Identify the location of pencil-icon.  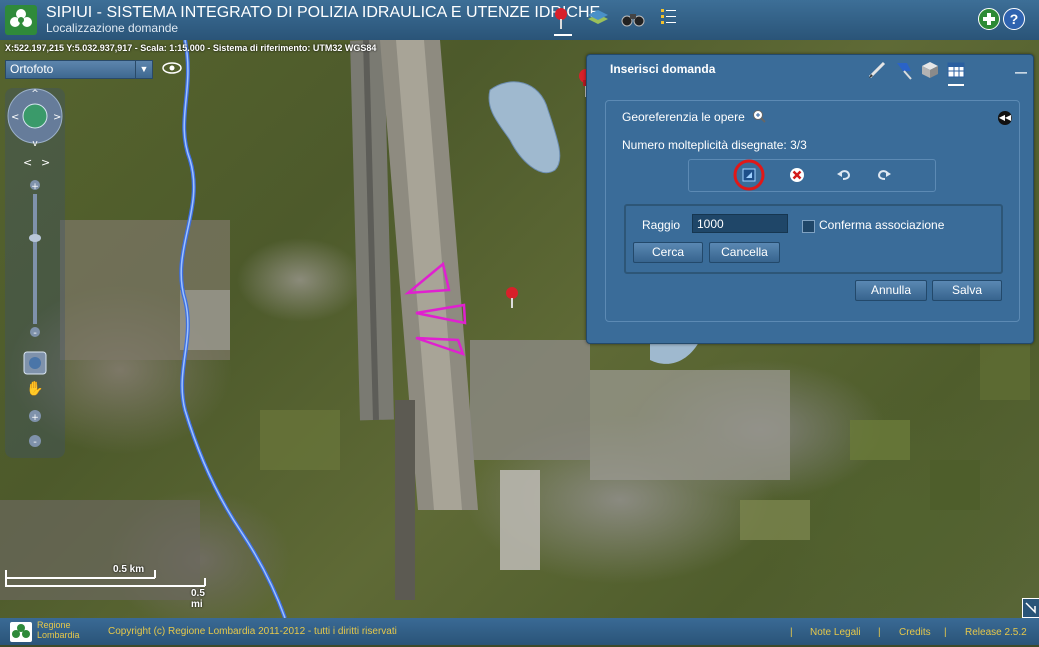
(877, 70).